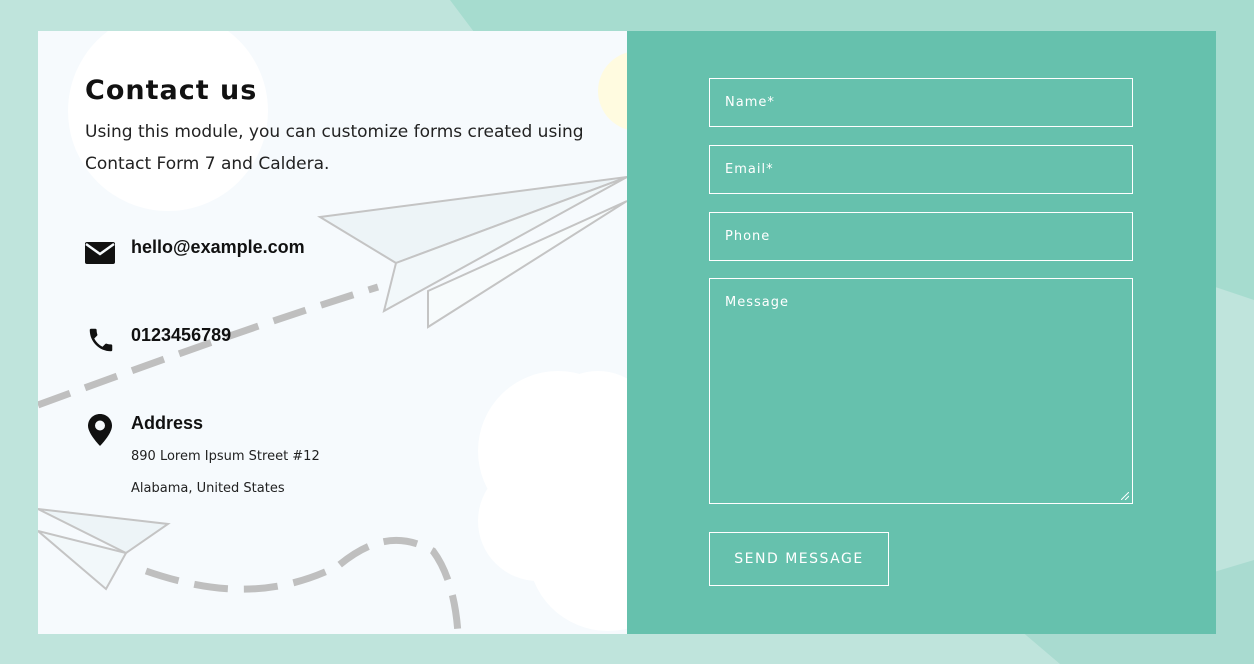 The height and width of the screenshot is (664, 1254). What do you see at coordinates (208, 488) in the screenshot?
I see `address-line-2: Alabama, United States` at bounding box center [208, 488].